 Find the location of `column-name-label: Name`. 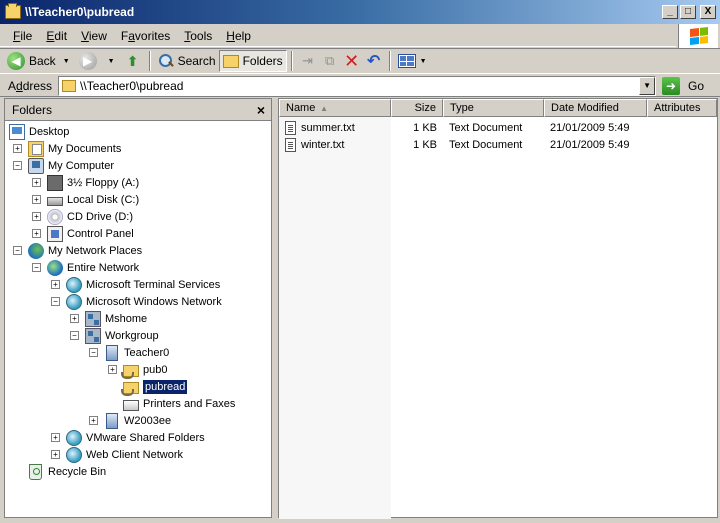

column-name-label: Name is located at coordinates (301, 108).